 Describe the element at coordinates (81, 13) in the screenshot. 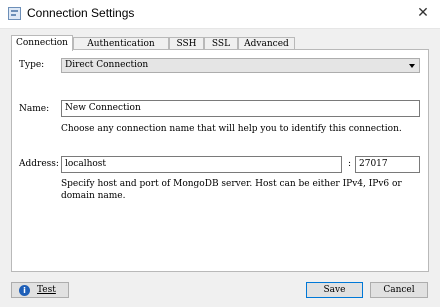

I see `window-title: Connection Settings` at that location.